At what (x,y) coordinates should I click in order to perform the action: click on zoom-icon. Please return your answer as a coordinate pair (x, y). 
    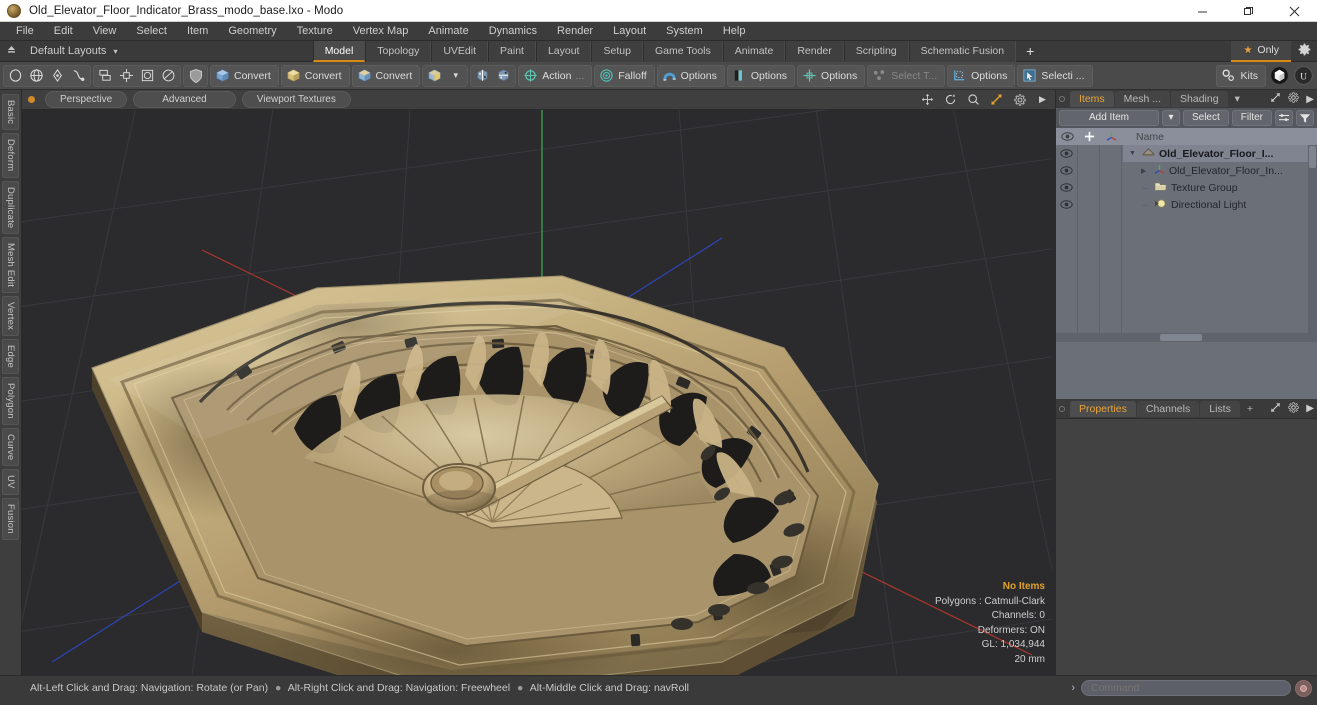
    Looking at the image, I should click on (973, 100).